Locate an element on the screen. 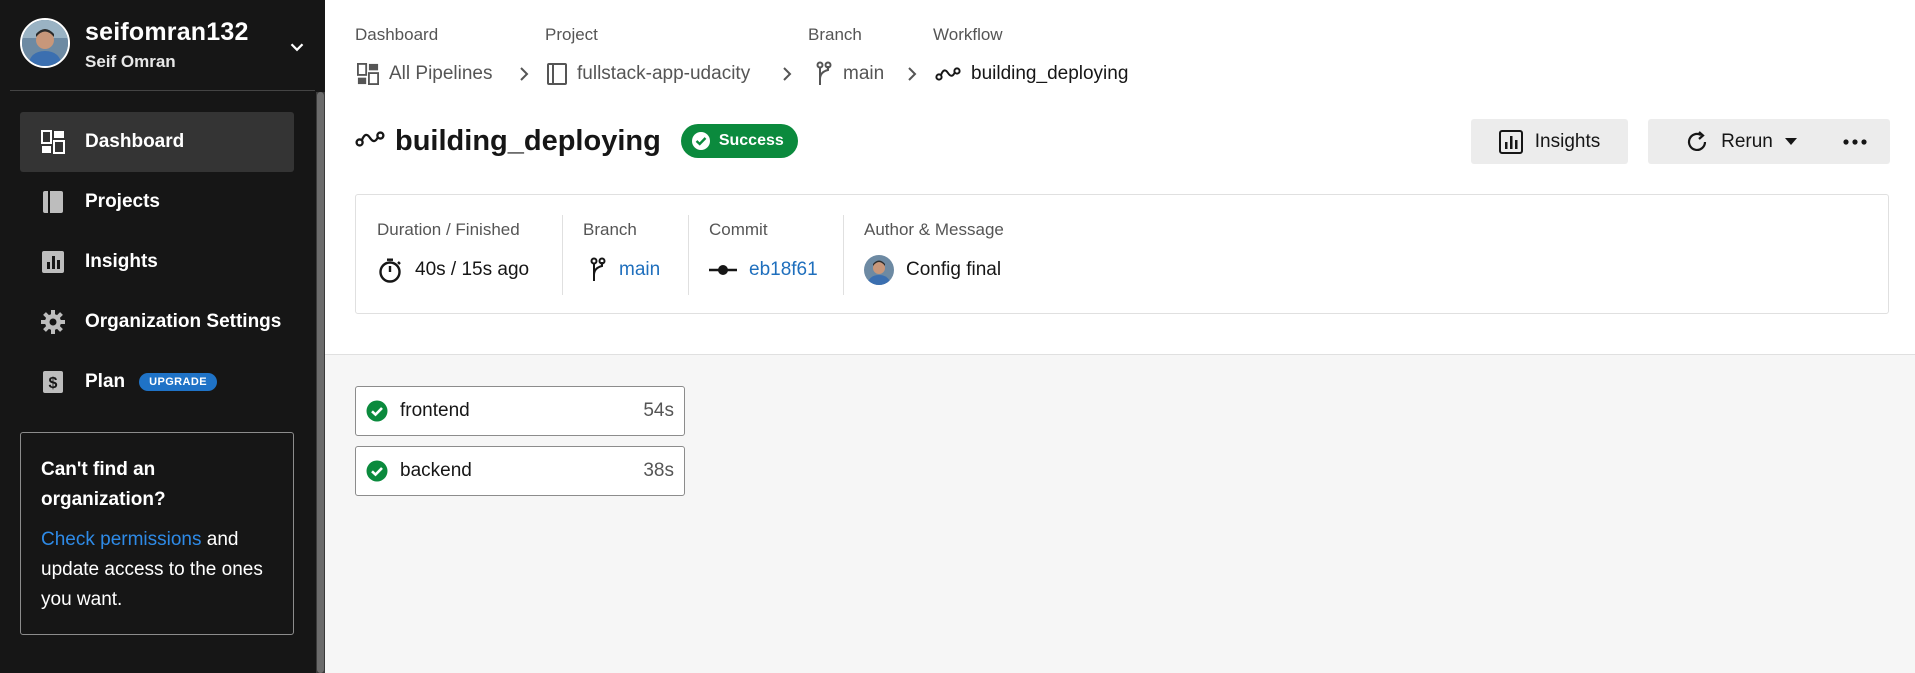 The height and width of the screenshot is (673, 1915). sidebar-item-dashboard: Dashboard is located at coordinates (157, 142).